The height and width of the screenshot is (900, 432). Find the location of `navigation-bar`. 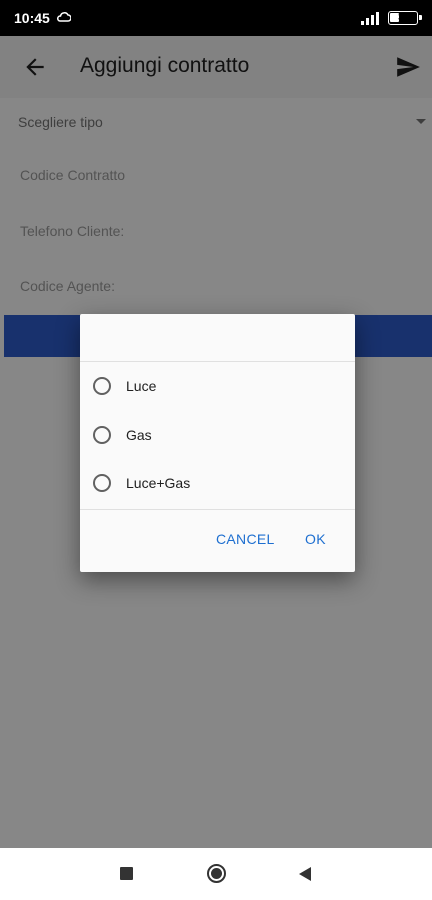

navigation-bar is located at coordinates (216, 874).